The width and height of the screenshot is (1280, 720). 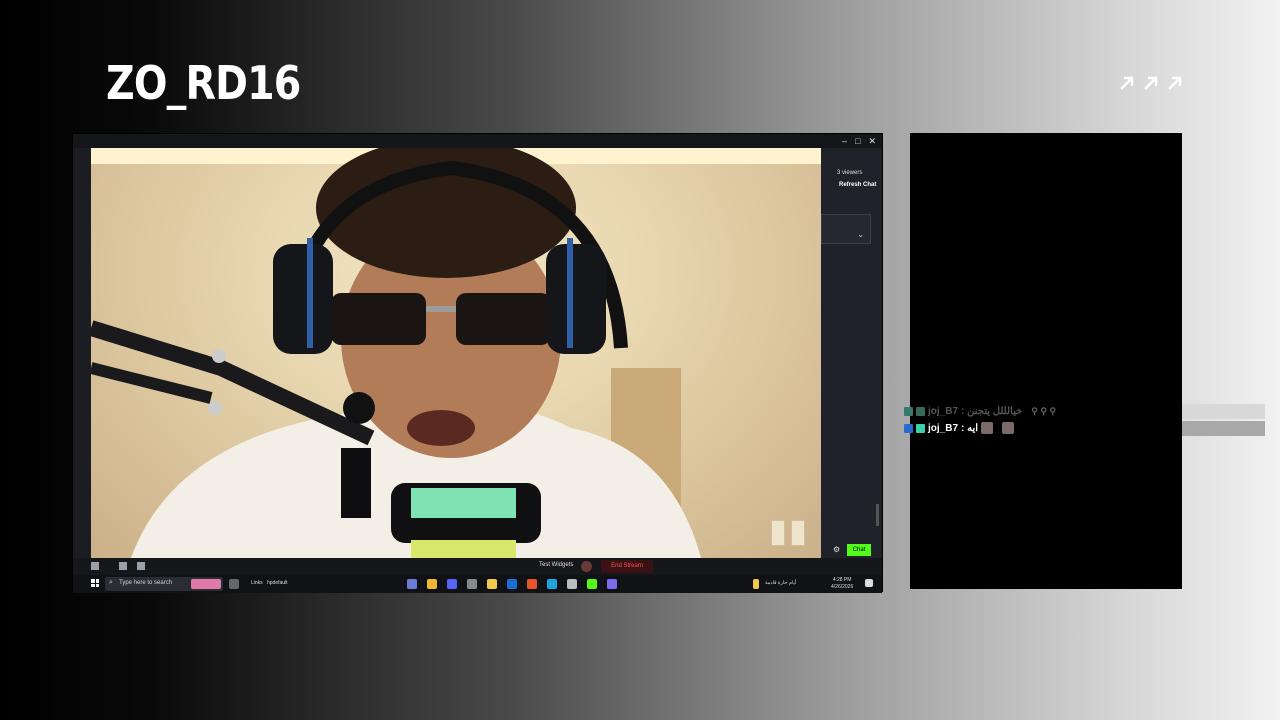 I want to click on weather-icon, so click(x=756, y=584).